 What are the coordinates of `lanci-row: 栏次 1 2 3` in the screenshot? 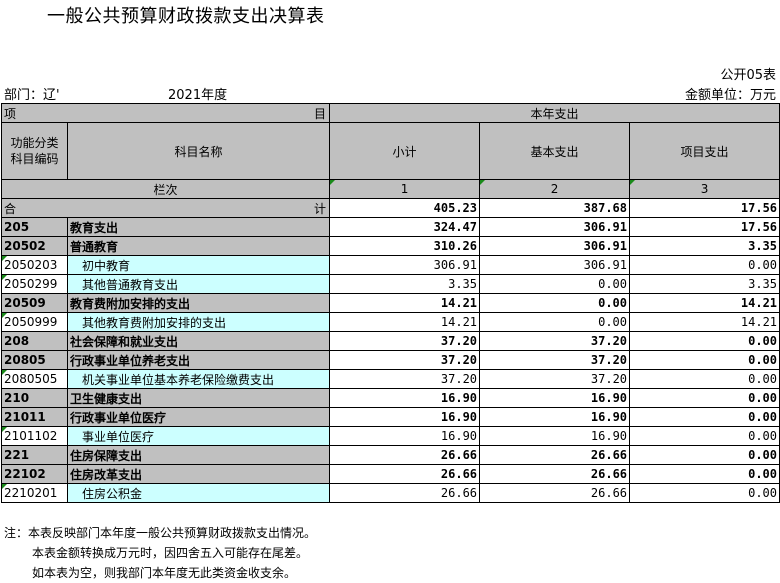 It's located at (390, 189).